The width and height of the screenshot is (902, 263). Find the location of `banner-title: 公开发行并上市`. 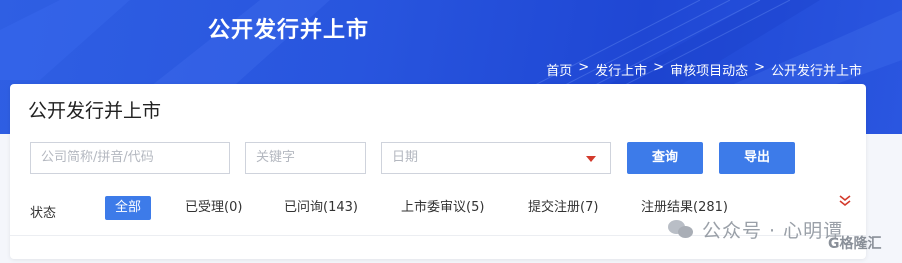

banner-title: 公开发行并上市 is located at coordinates (289, 30).